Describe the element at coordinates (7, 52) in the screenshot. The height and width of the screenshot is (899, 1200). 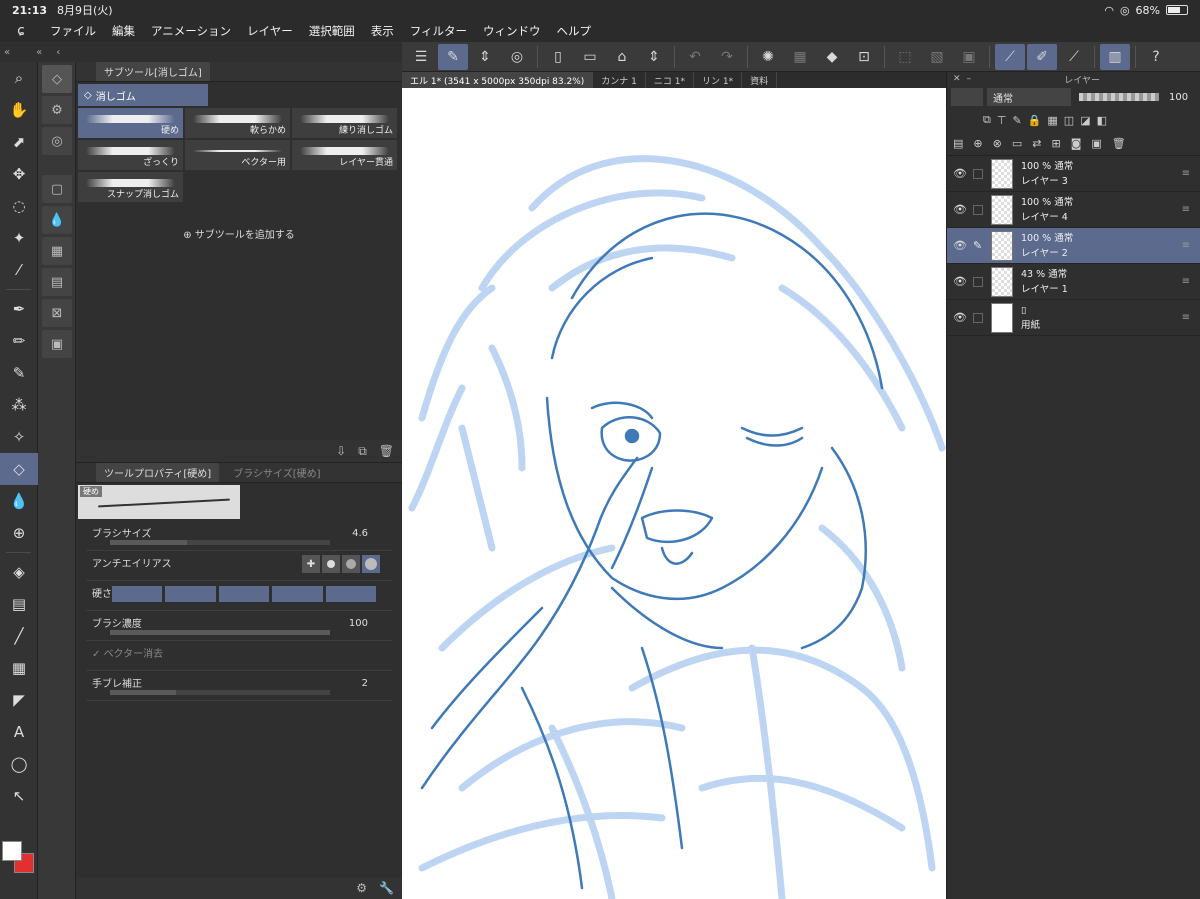
I see `collapse-left-icon: «` at that location.